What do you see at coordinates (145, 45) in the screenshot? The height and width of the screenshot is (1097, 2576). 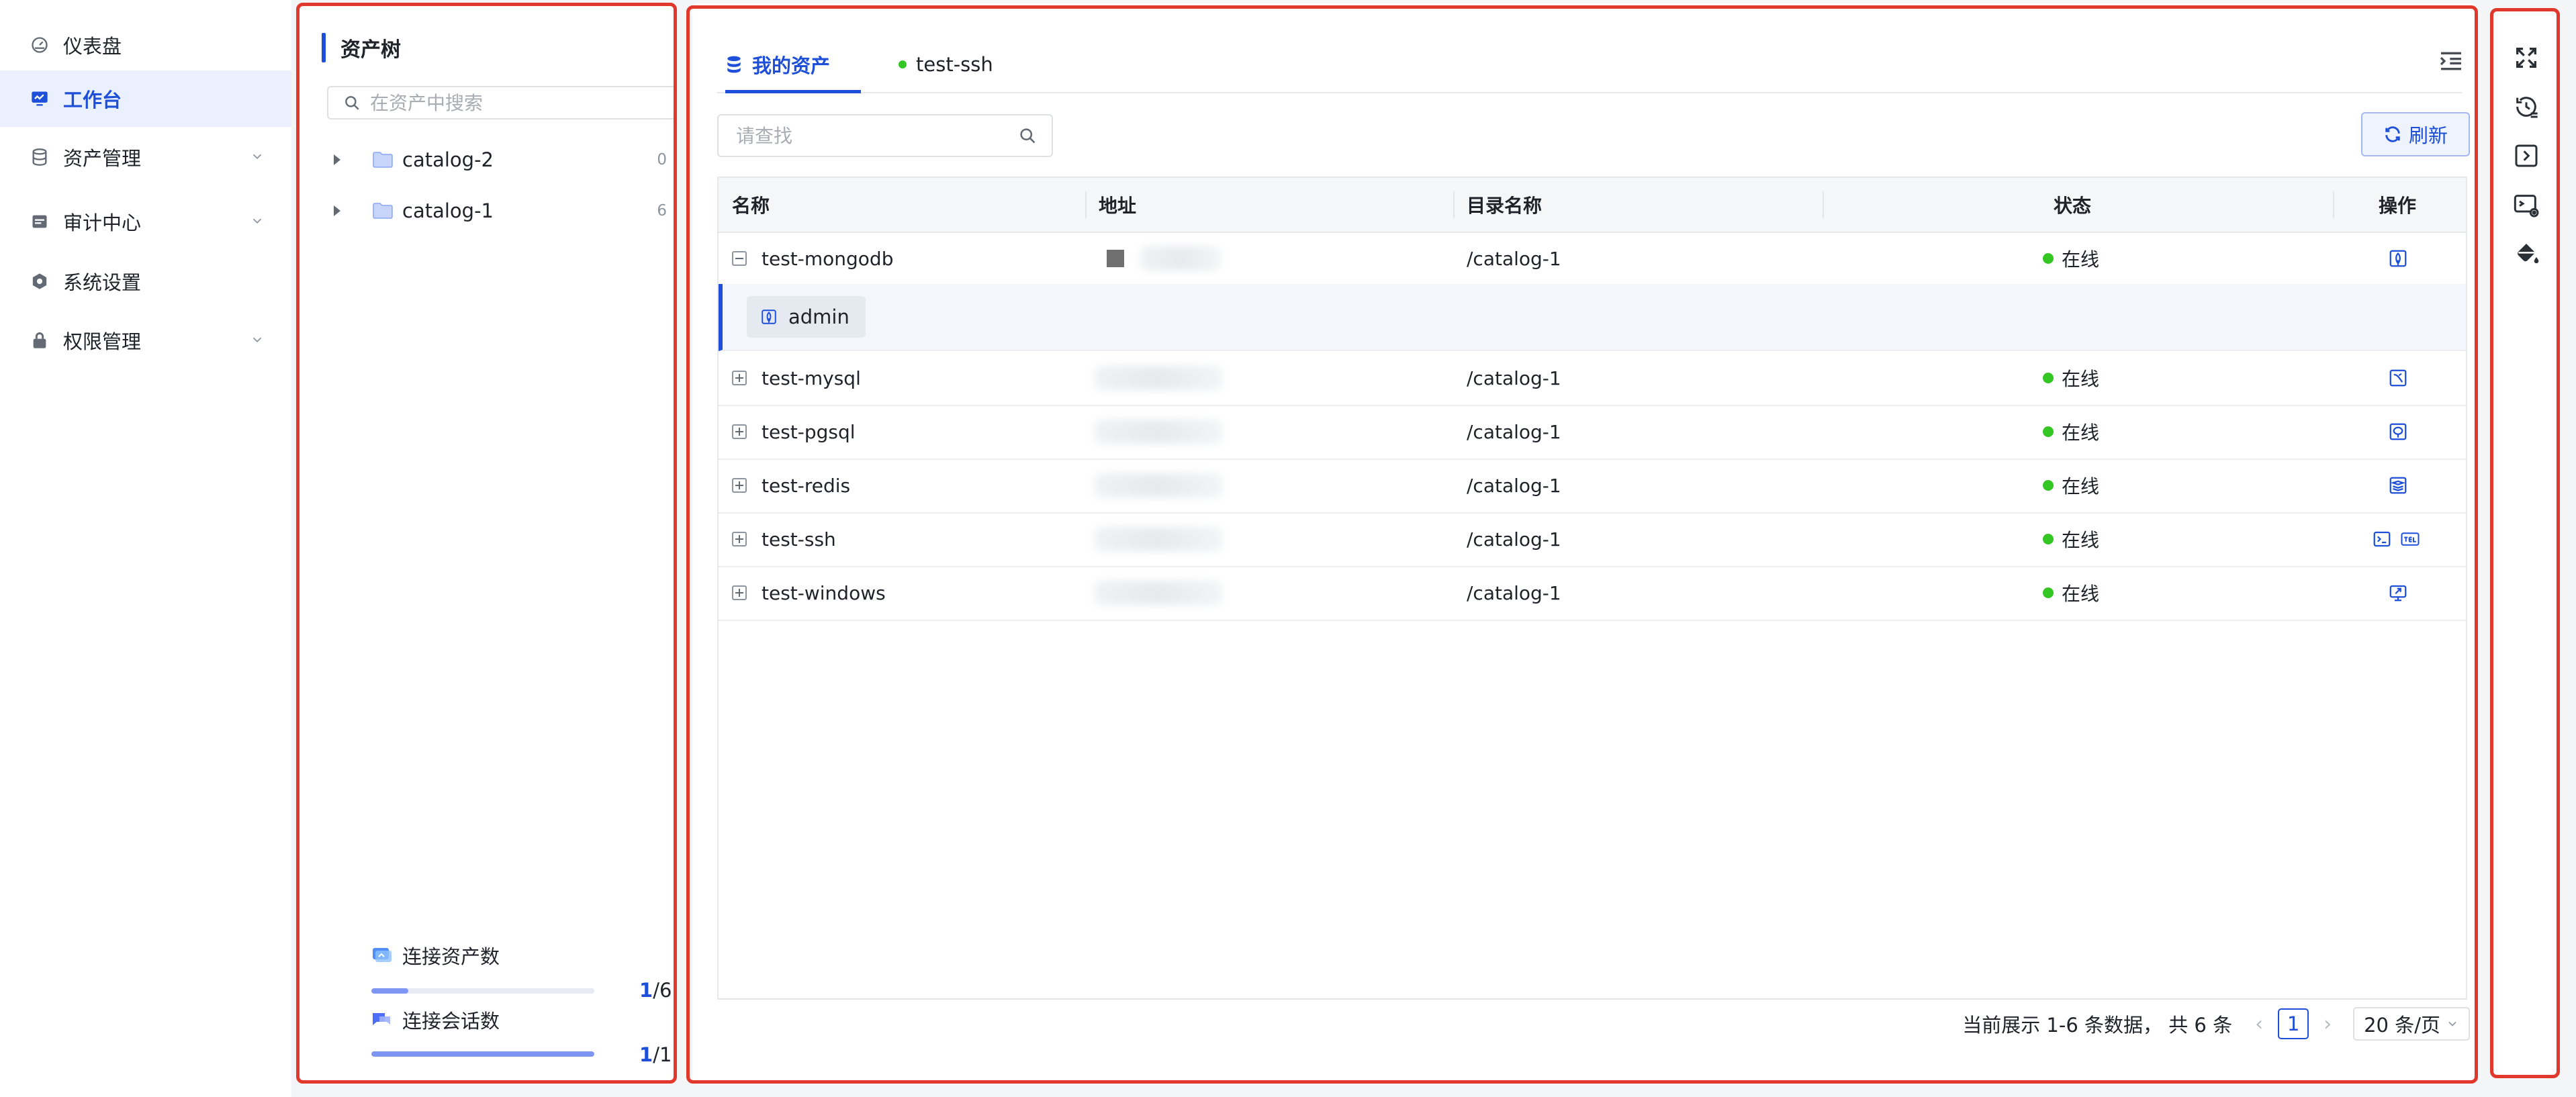 I see `nav-item-dashboard: 仪表盘` at bounding box center [145, 45].